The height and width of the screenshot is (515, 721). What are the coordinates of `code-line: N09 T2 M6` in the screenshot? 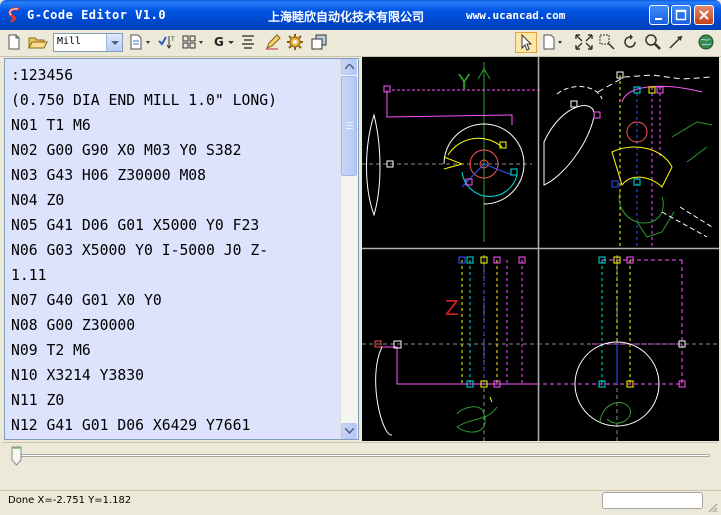 It's located at (168, 350).